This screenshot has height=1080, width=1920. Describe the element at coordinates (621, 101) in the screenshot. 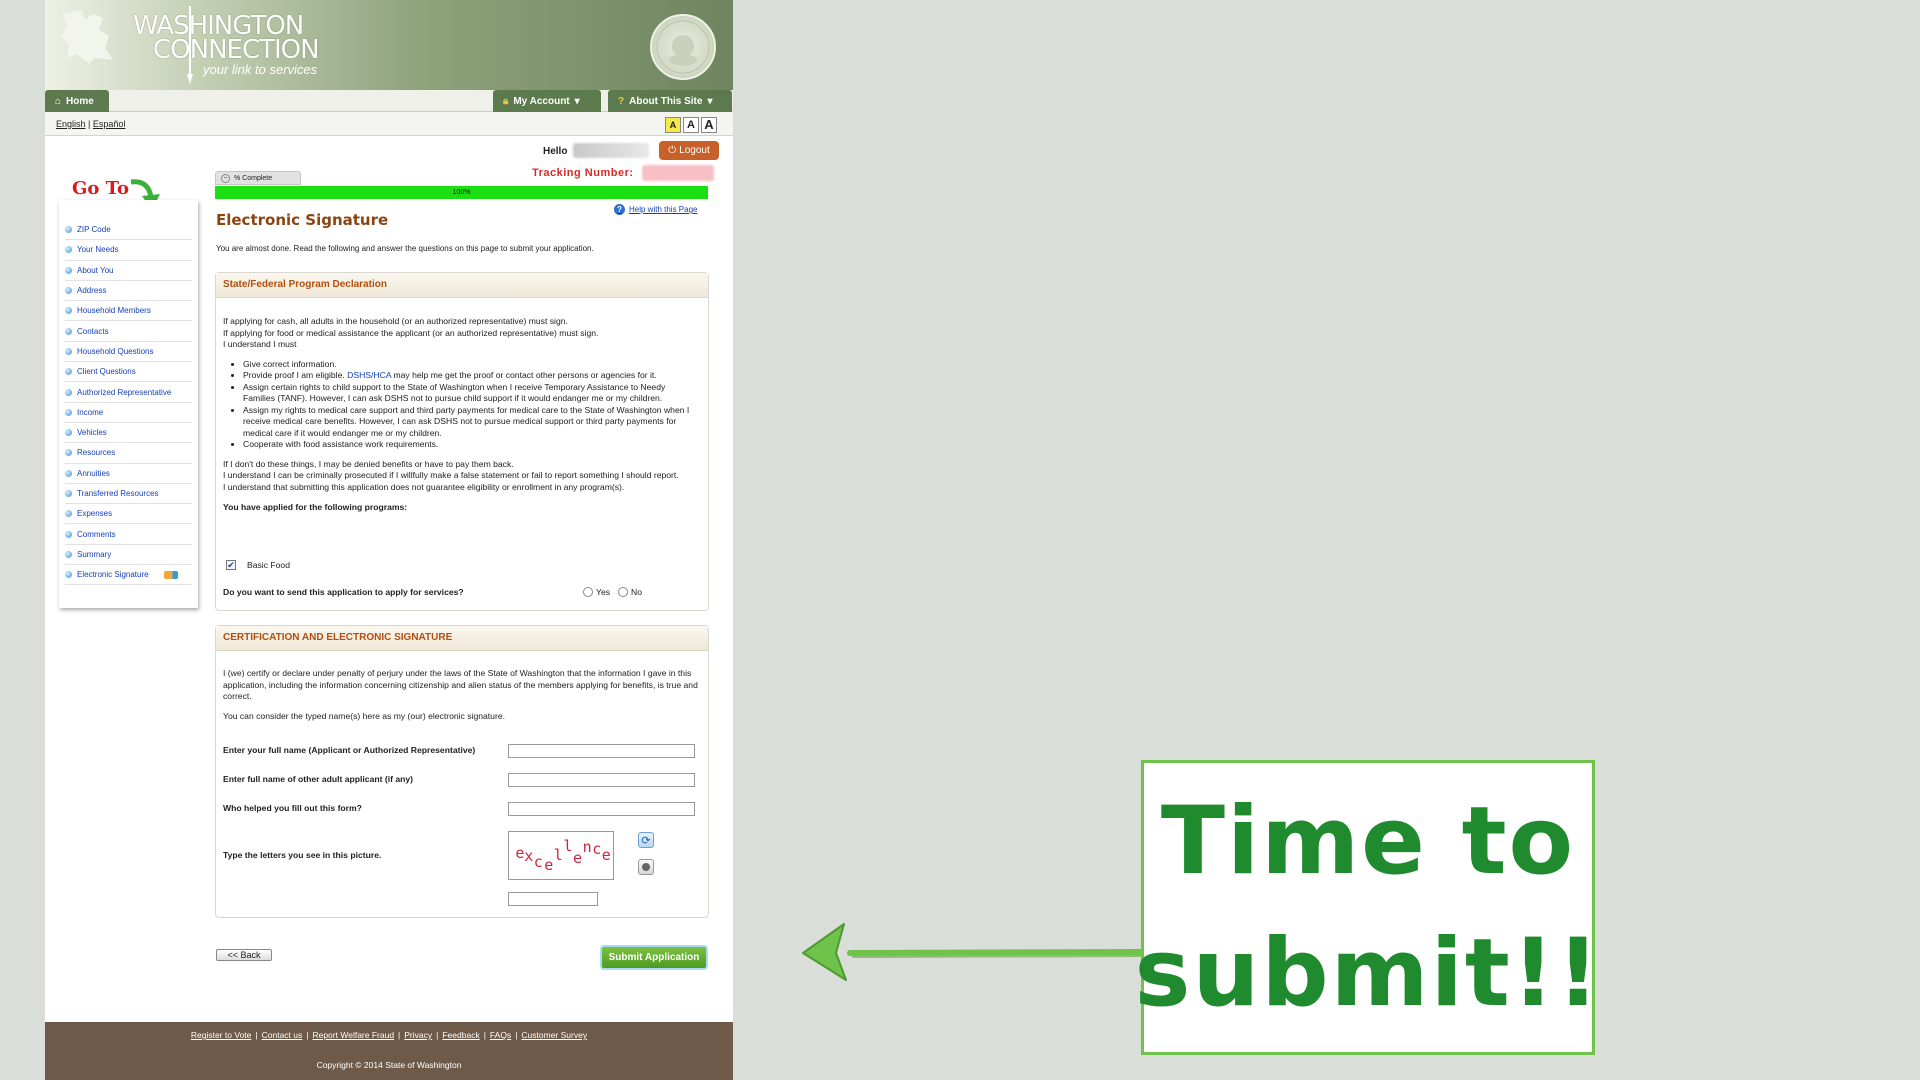

I see `question-icon: ?` at that location.